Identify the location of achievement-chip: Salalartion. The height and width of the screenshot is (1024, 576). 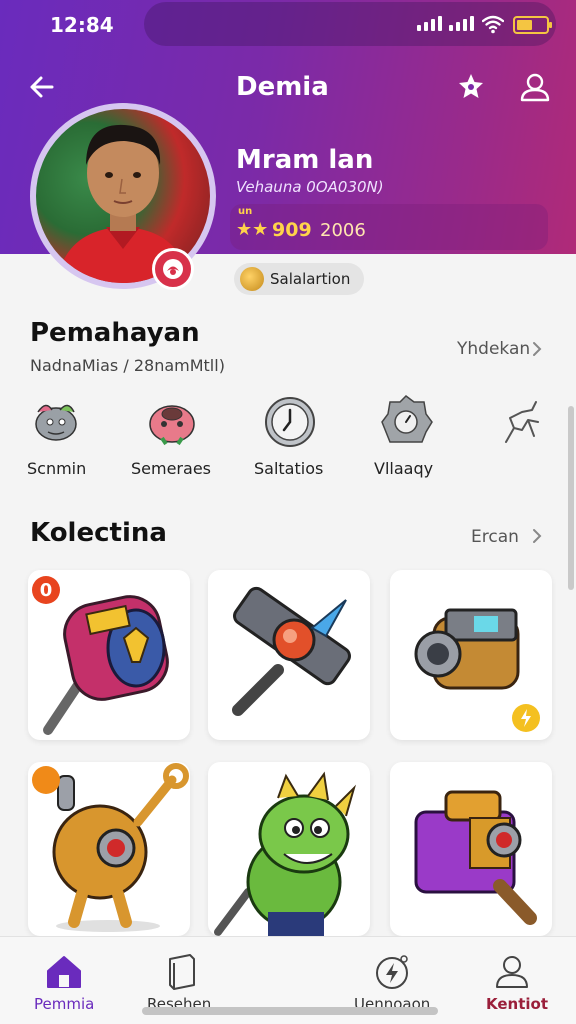
(299, 279).